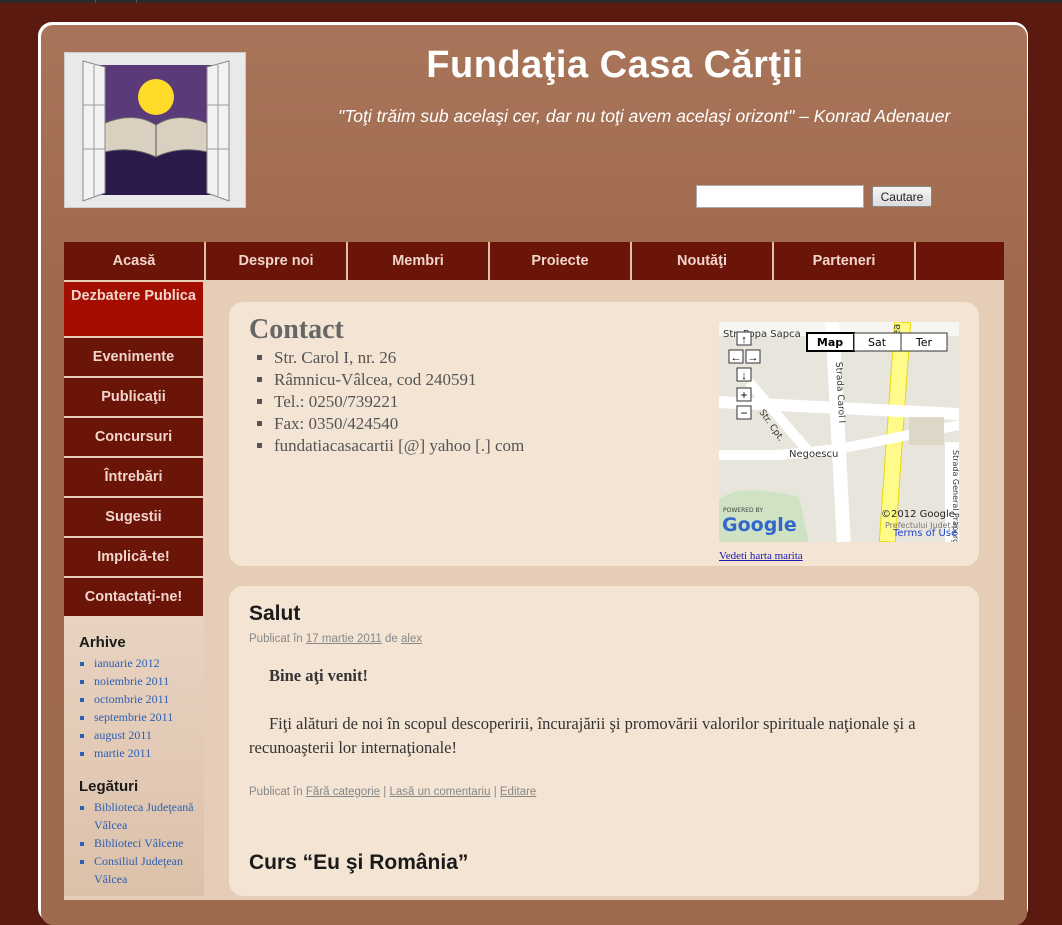  Describe the element at coordinates (744, 376) in the screenshot. I see `pan-down-icon: ↓` at that location.